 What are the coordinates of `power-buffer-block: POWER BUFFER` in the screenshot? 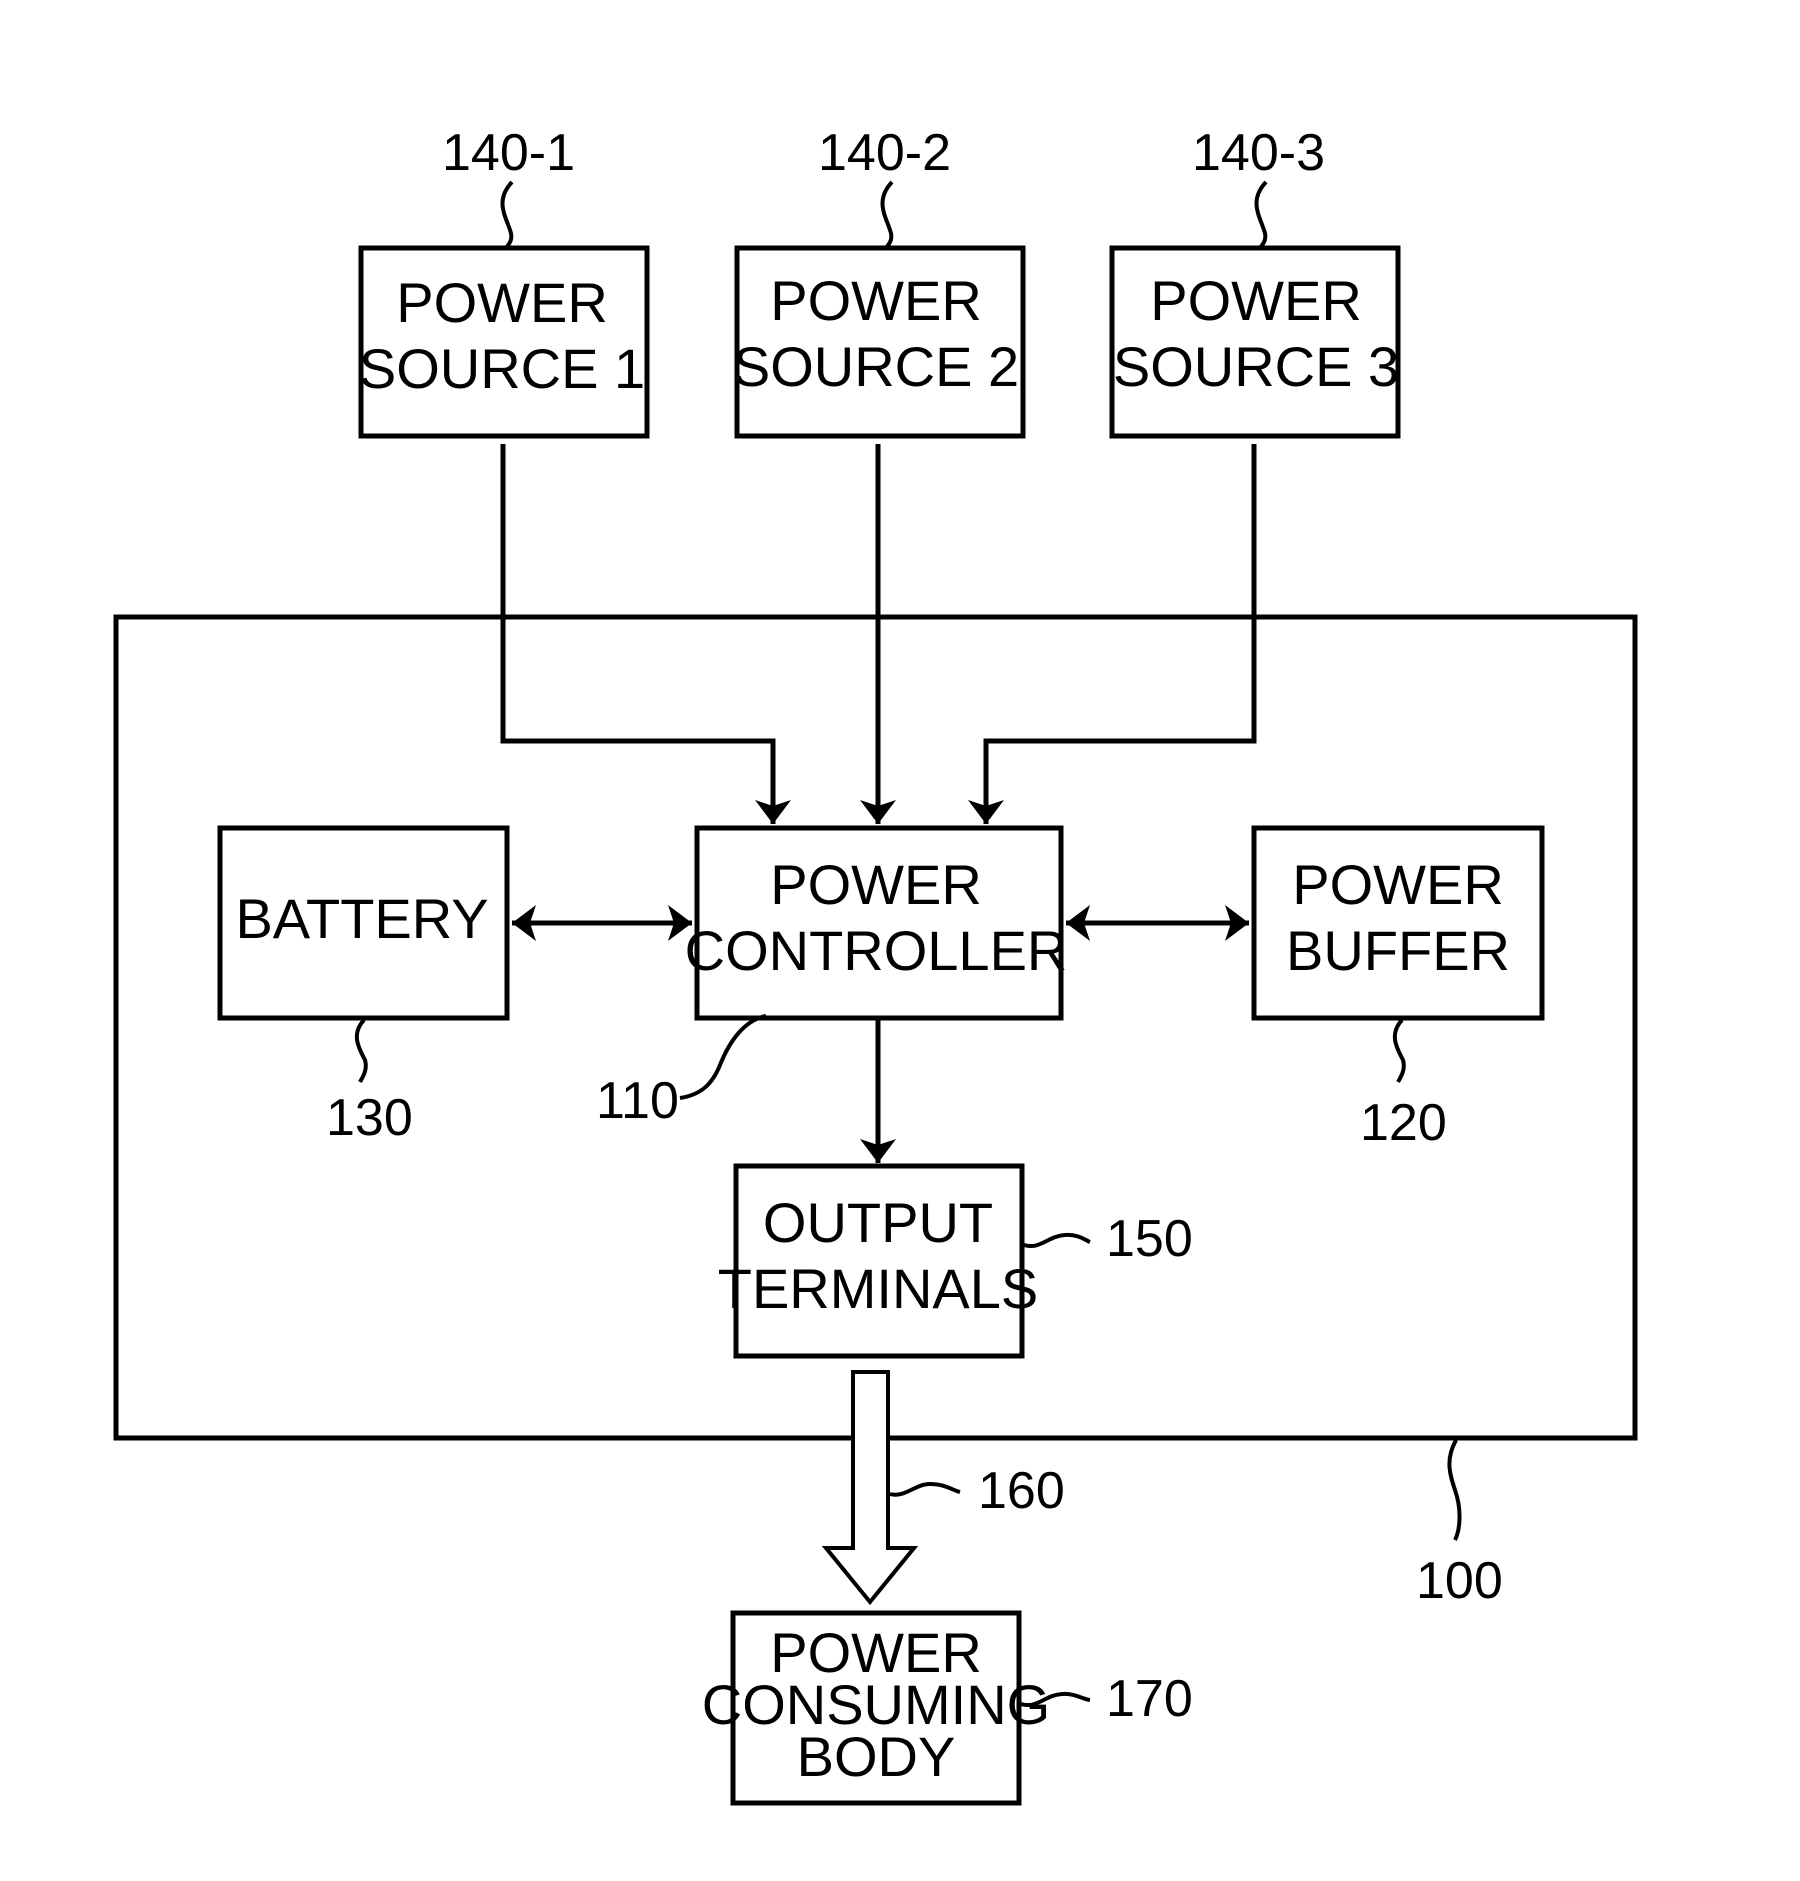 It's located at (1398, 923).